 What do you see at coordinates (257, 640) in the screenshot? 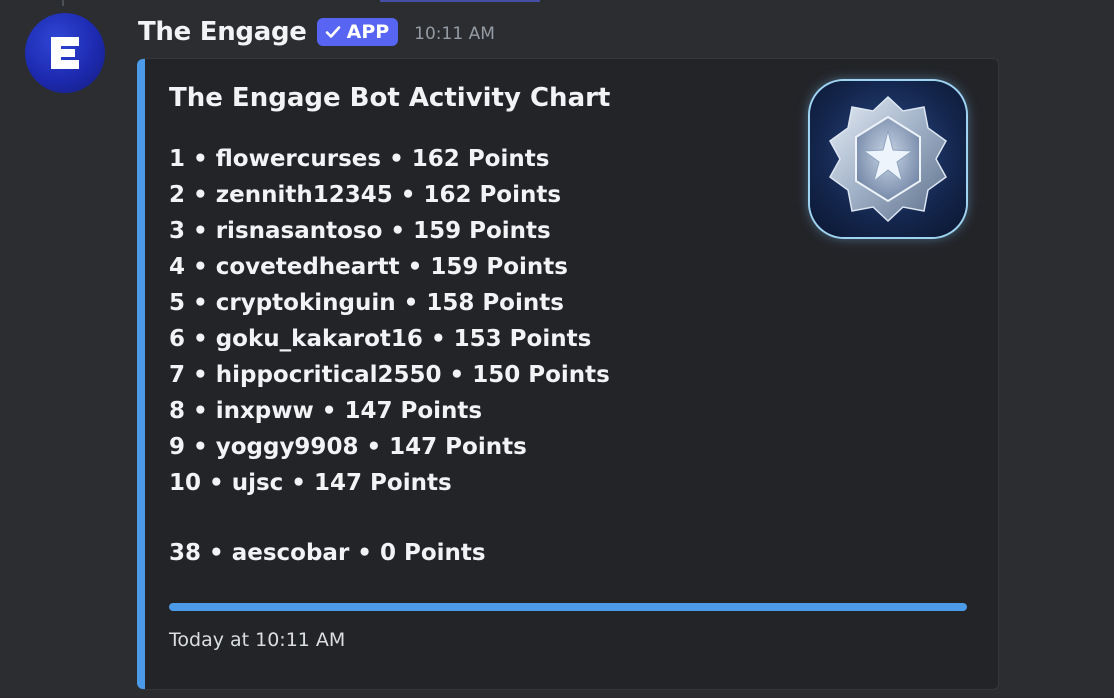
I see `embed-footer-timestamp: Today at 10:11 AM` at bounding box center [257, 640].